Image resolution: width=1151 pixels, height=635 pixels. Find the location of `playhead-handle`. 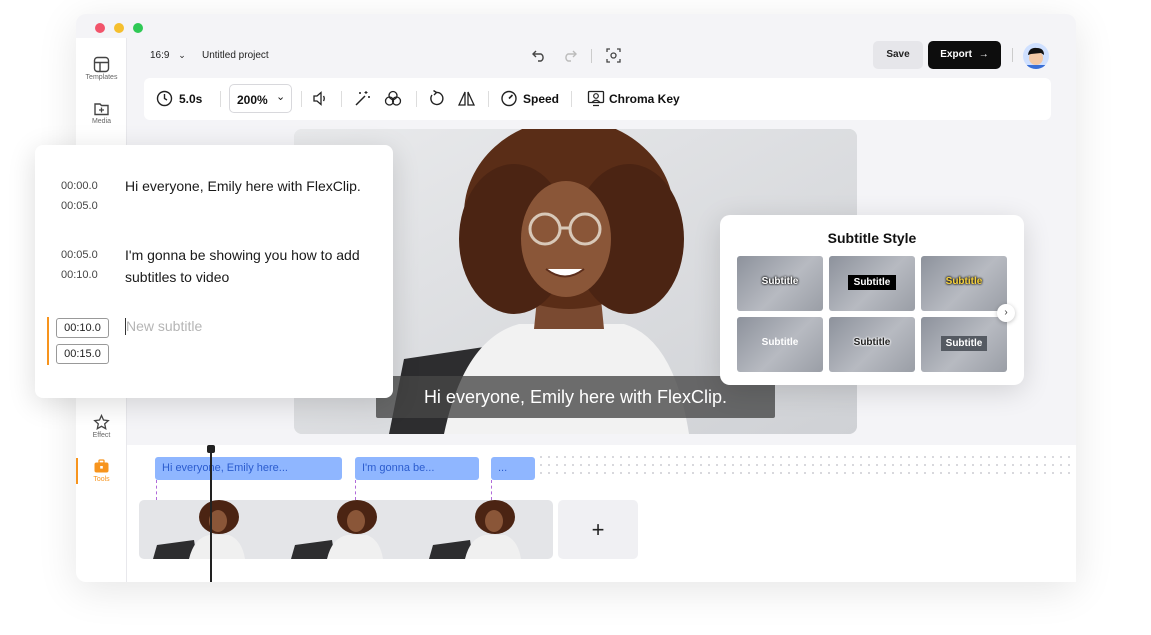

playhead-handle is located at coordinates (211, 449).